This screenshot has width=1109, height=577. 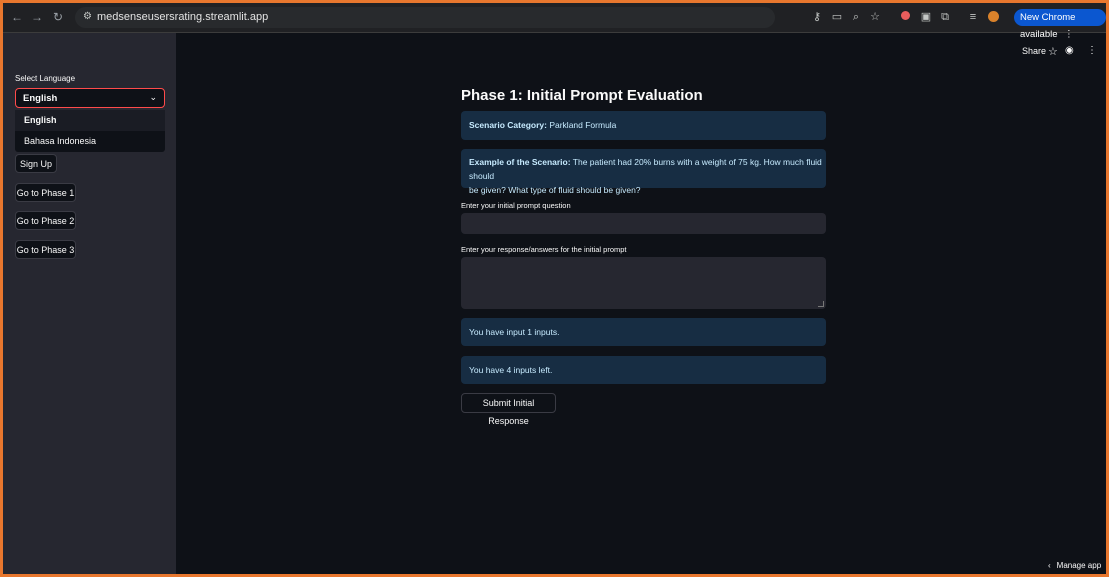 I want to click on inputs-done-alert: You have input 1 inputs., so click(x=643, y=332).